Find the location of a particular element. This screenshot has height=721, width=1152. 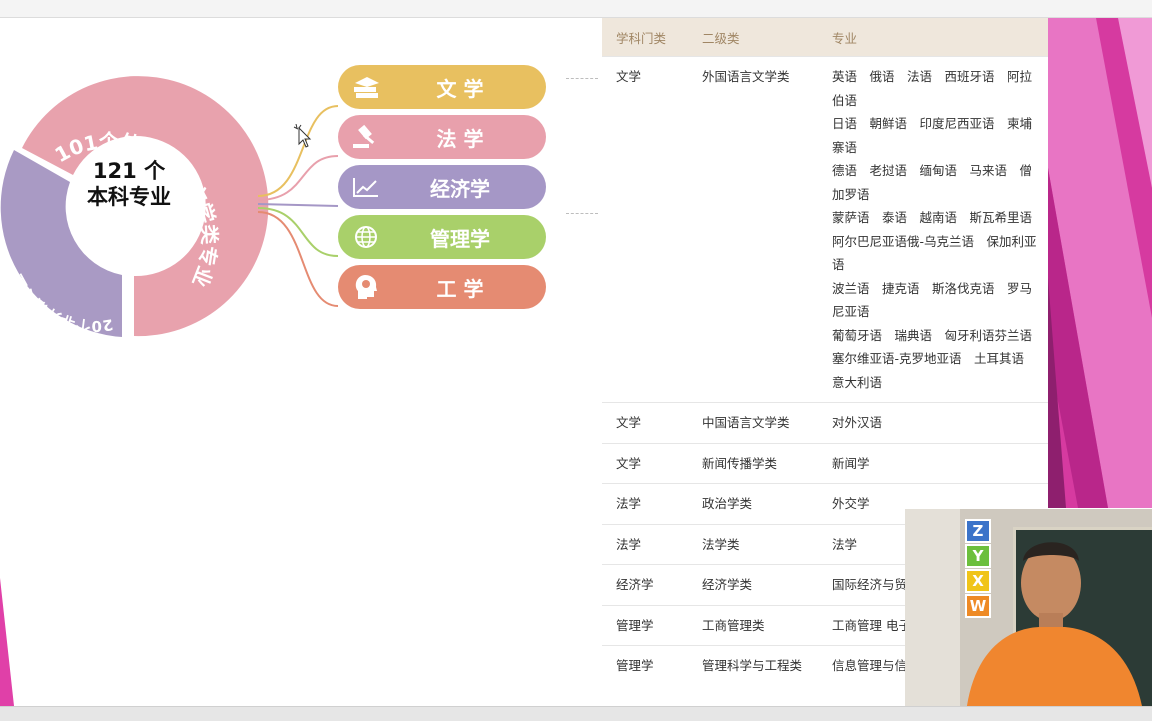

cell-subcategory: 外国语言文学类 is located at coordinates (753, 229).